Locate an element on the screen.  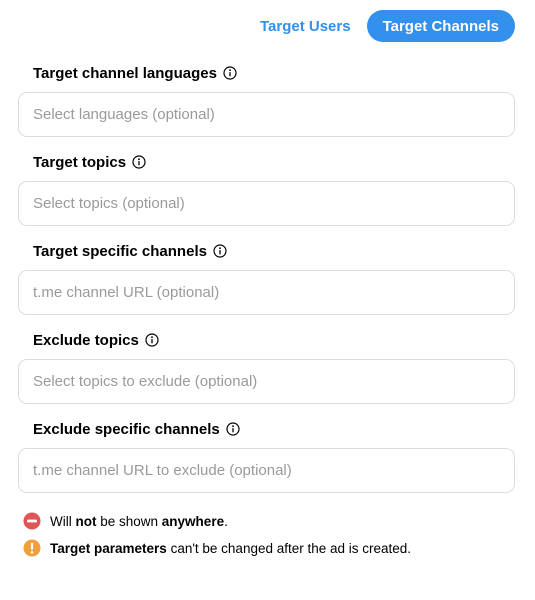
note-visibility-text: Will not be shown anywhere. is located at coordinates (139, 521).